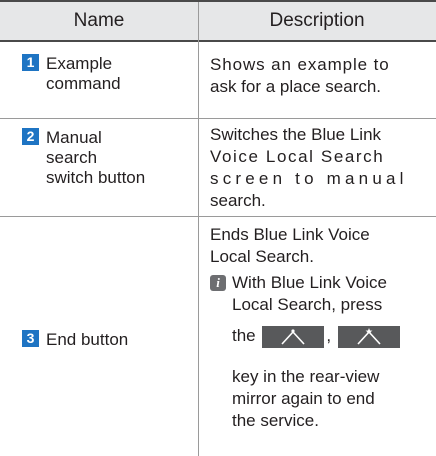 The height and width of the screenshot is (456, 436). Describe the element at coordinates (300, 64) in the screenshot. I see `desc-line: Shows an example to` at that location.